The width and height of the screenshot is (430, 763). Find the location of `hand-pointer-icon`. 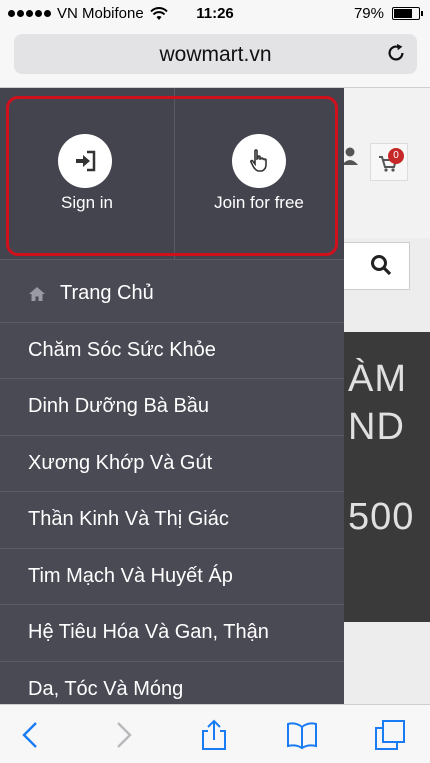

hand-pointer-icon is located at coordinates (258, 160).